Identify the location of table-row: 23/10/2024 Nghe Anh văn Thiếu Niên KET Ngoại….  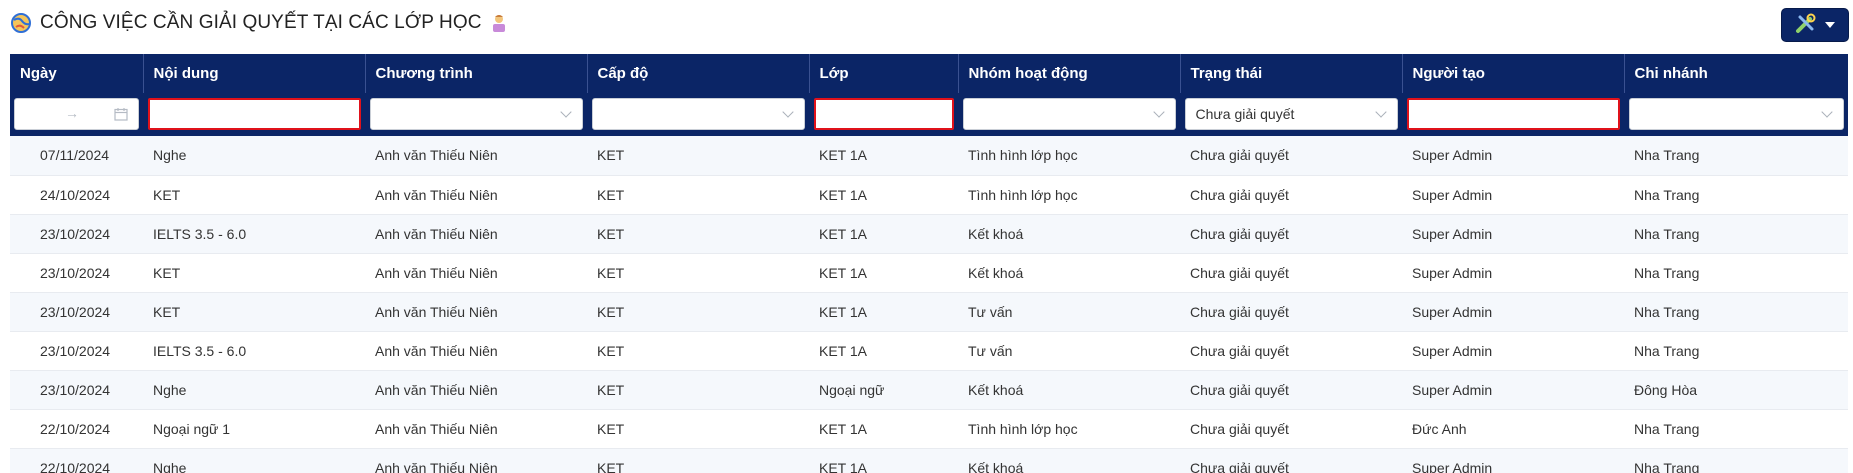
(929, 390).